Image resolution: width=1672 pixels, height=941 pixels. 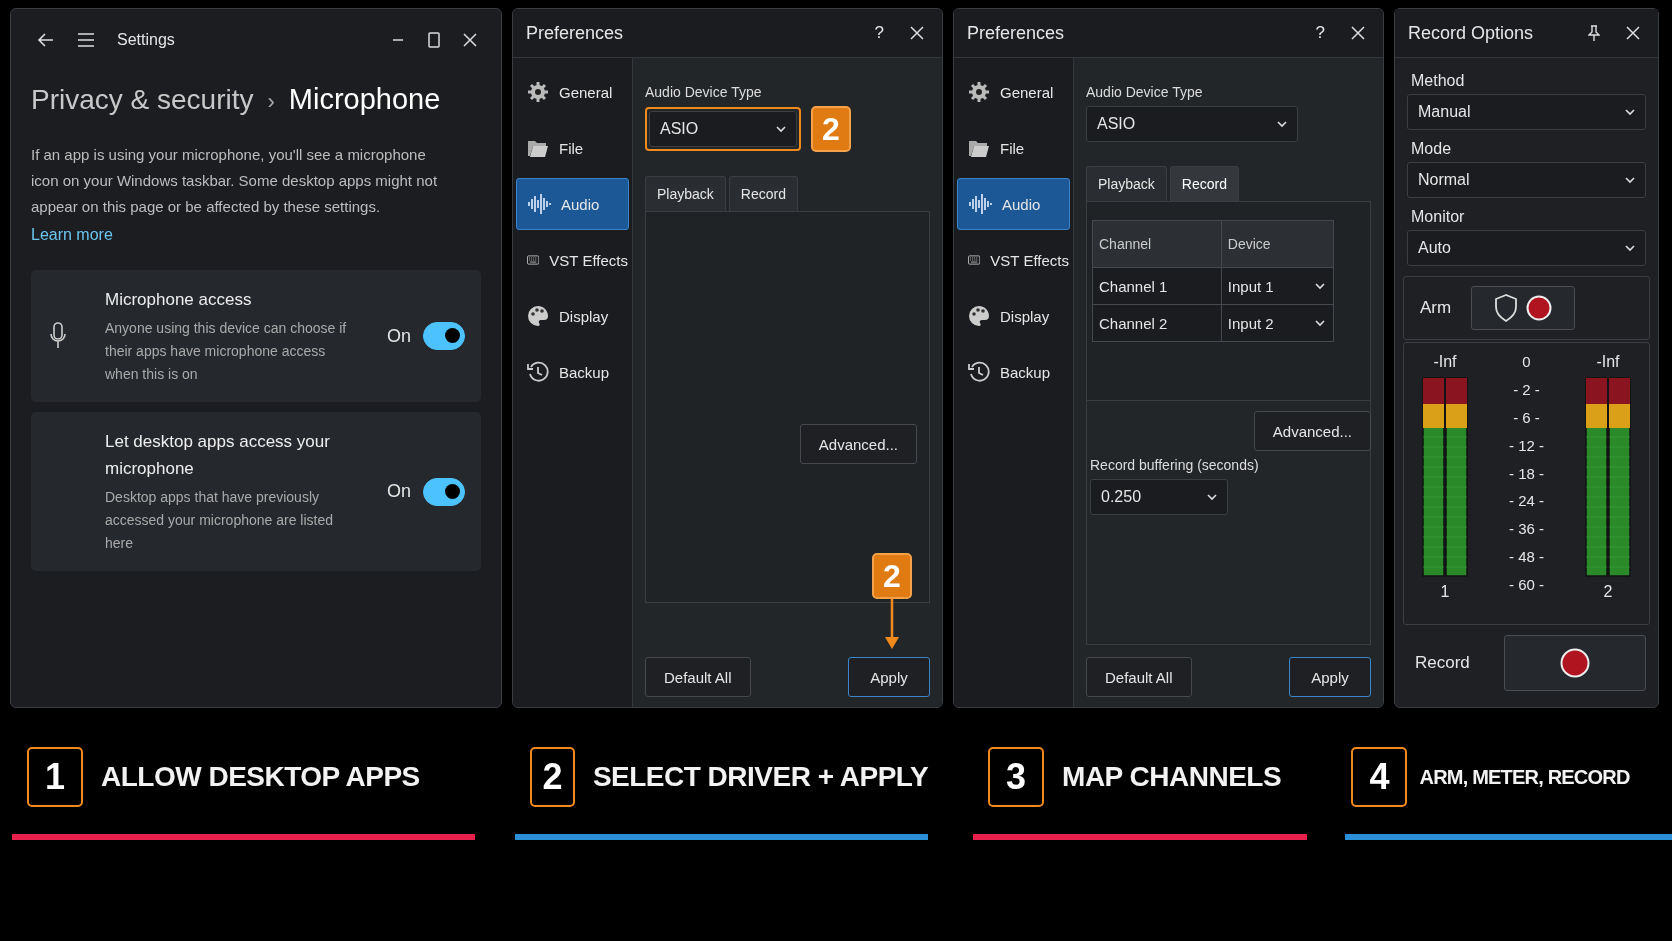 I want to click on scale-label: - 24 -, so click(x=1526, y=501).